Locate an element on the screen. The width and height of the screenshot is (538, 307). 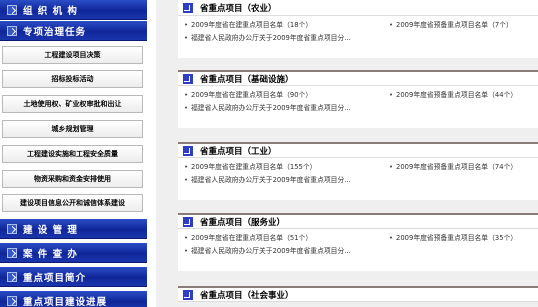
sidebar-section-label: 重点项目建设进展 is located at coordinates (65, 301).